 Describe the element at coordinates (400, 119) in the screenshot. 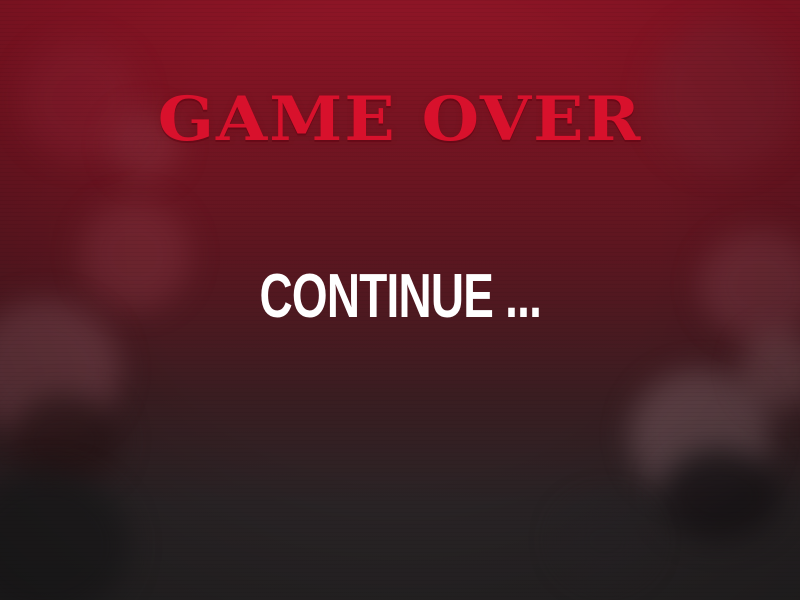

I see `game-over-title: GAME OVER` at that location.